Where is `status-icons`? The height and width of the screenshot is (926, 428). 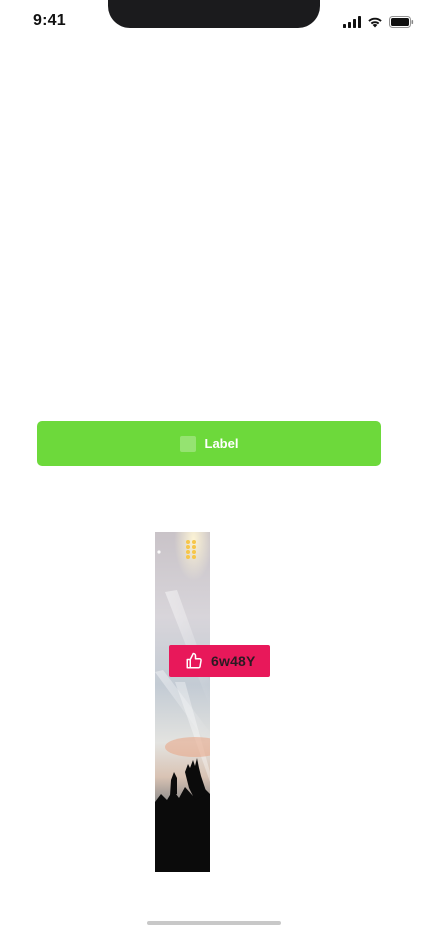
status-icons is located at coordinates (378, 22).